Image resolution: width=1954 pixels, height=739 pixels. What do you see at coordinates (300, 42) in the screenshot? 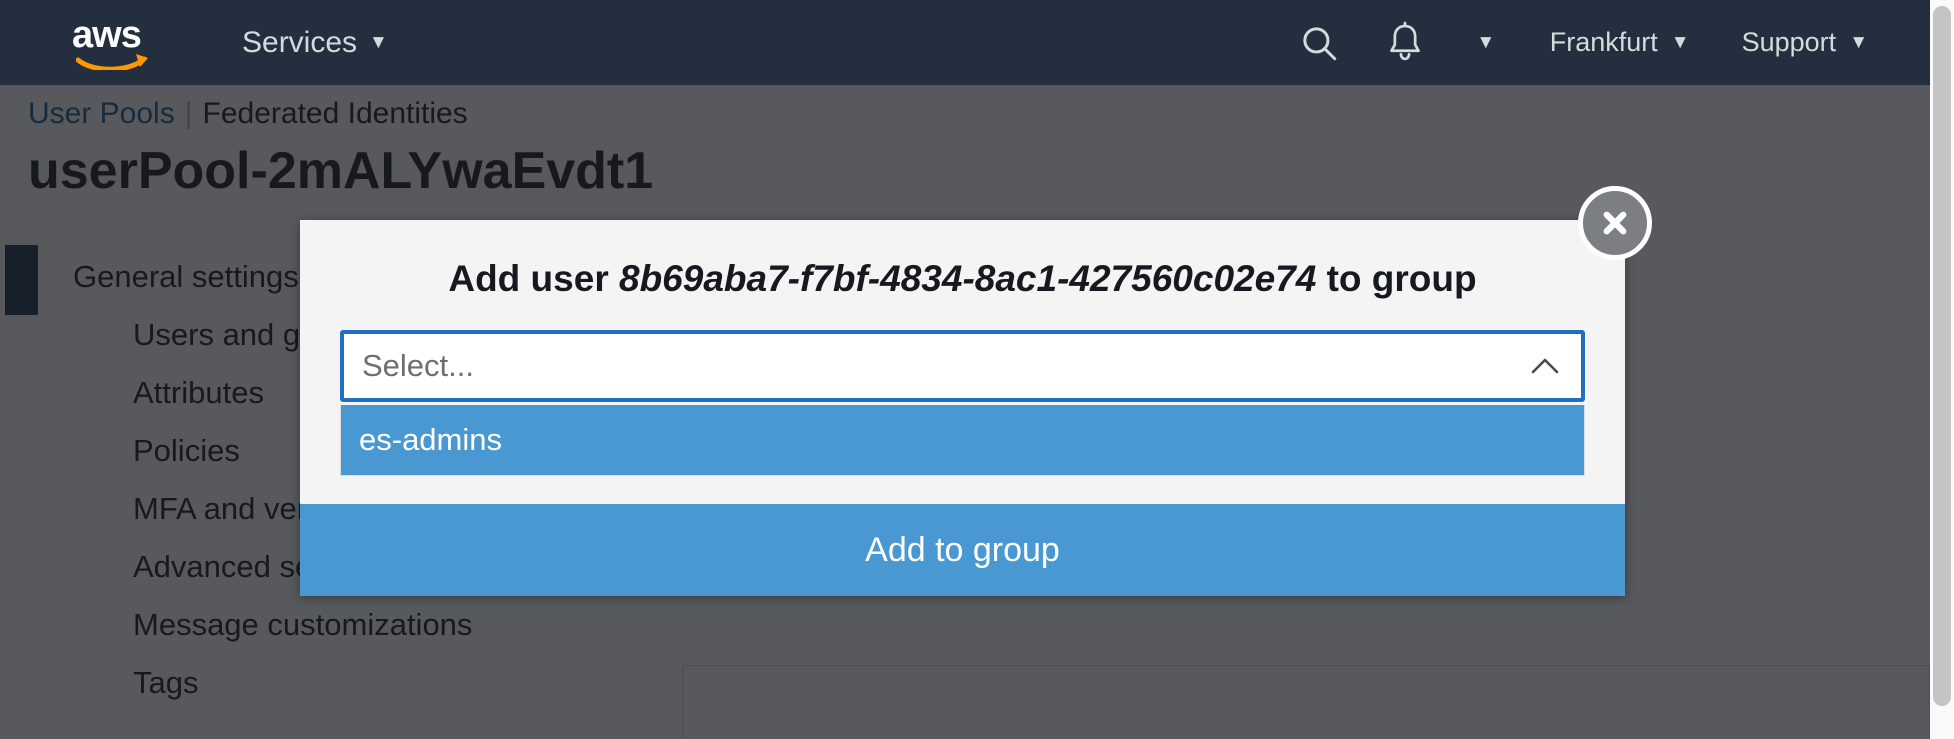
I see `services-label: Services` at bounding box center [300, 42].